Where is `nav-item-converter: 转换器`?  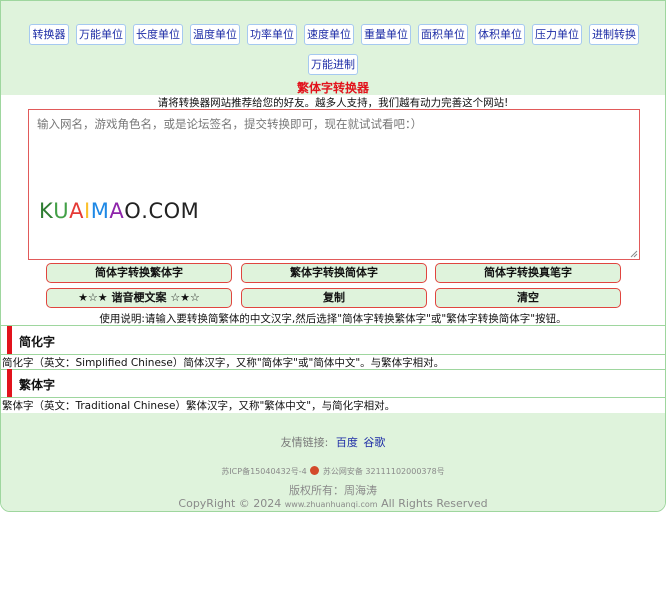
nav-item-converter: 转换器 is located at coordinates (49, 34).